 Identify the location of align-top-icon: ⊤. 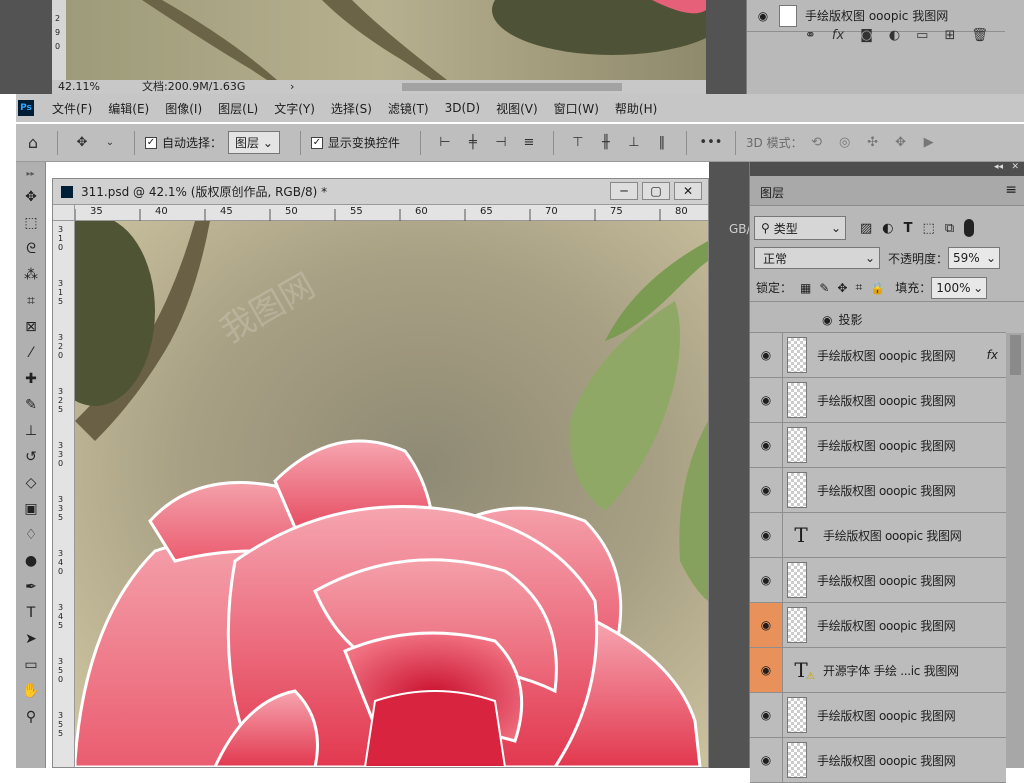
(578, 143).